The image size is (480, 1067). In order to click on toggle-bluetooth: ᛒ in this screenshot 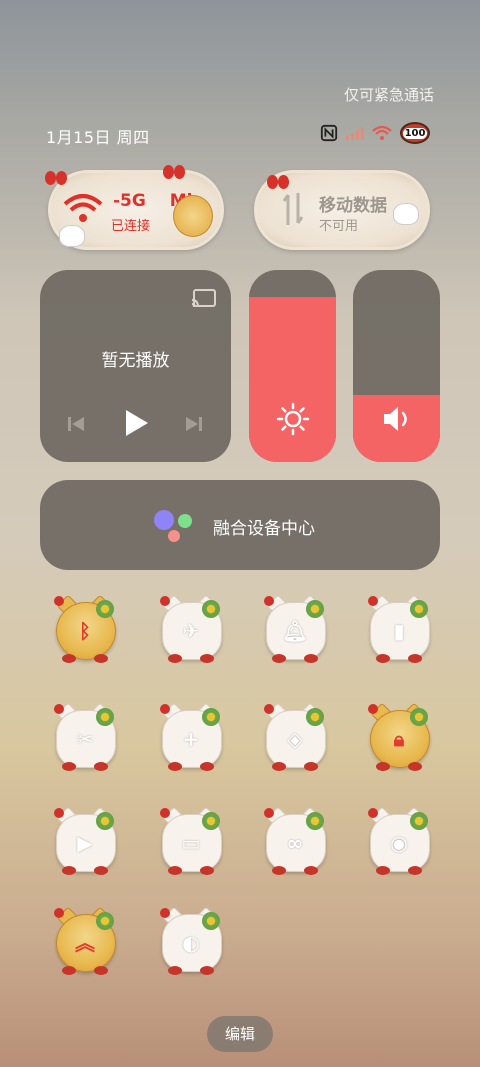, I will do `click(84, 631)`.